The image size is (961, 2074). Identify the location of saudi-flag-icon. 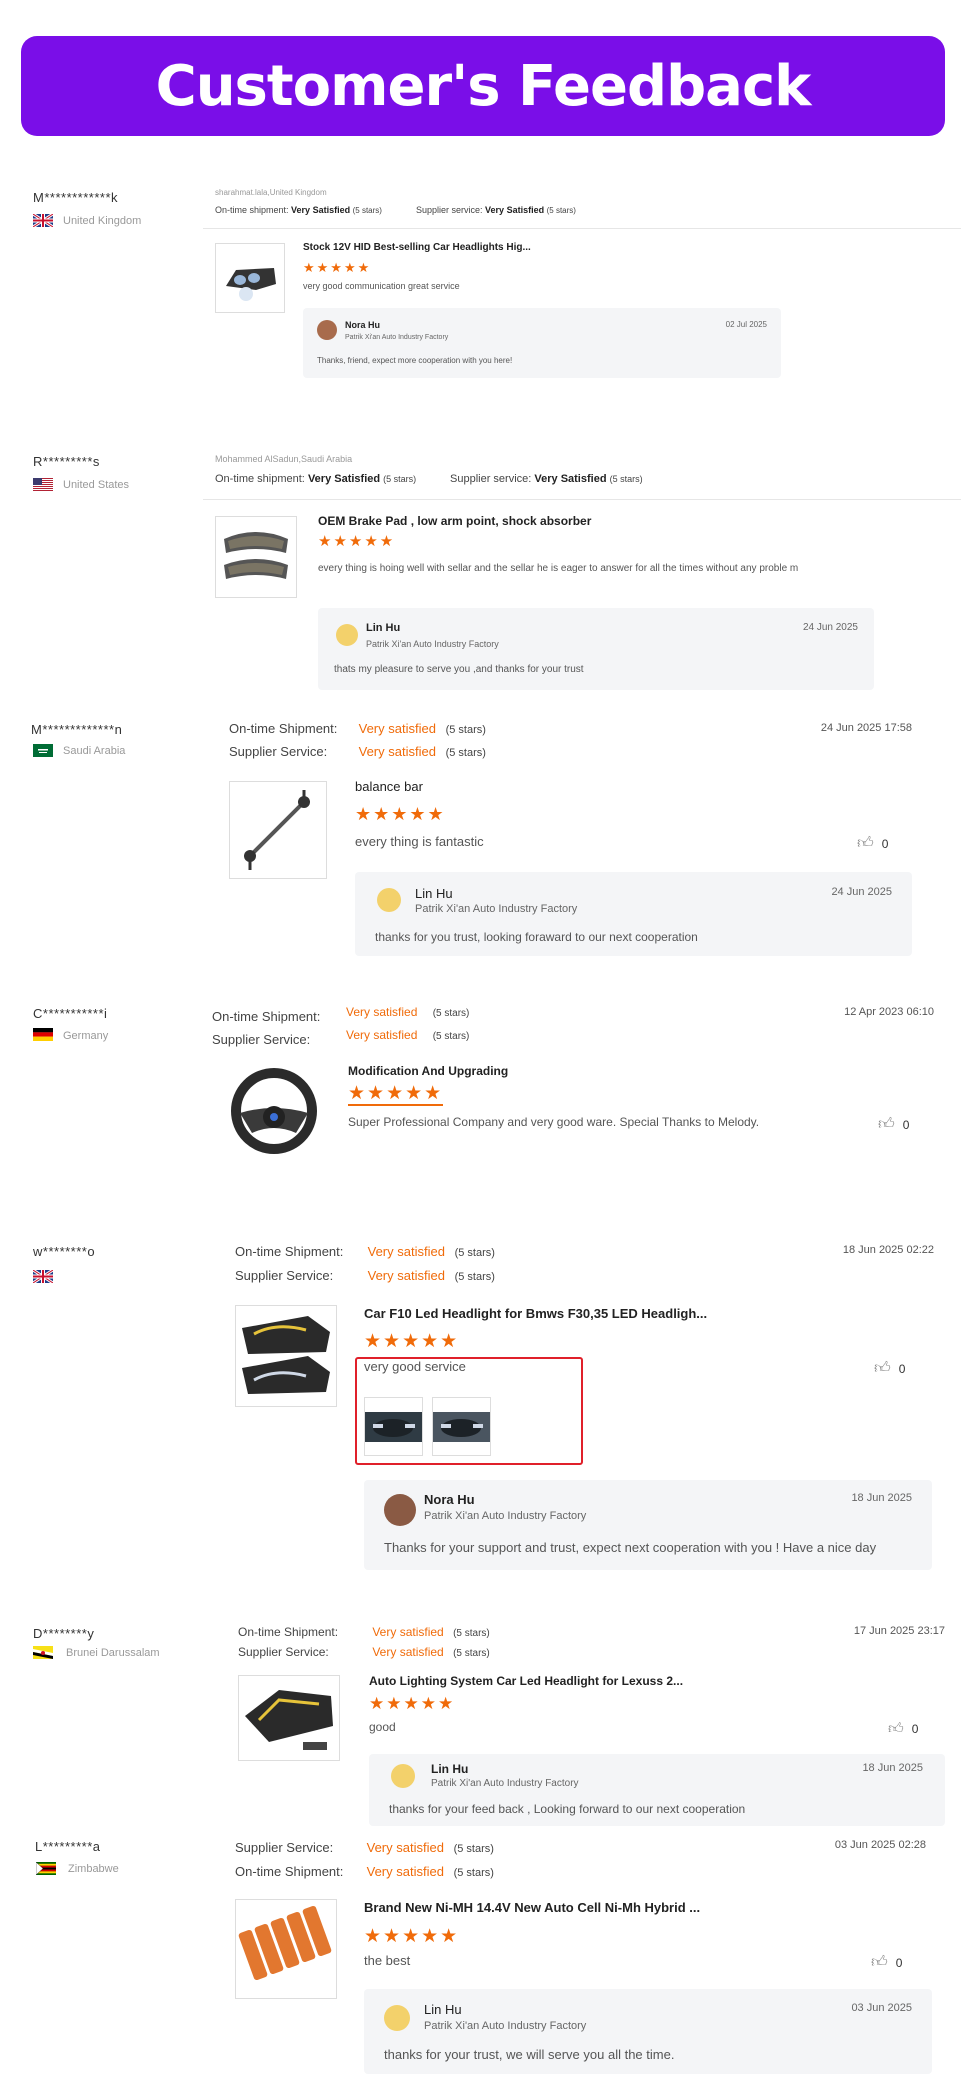
(43, 750).